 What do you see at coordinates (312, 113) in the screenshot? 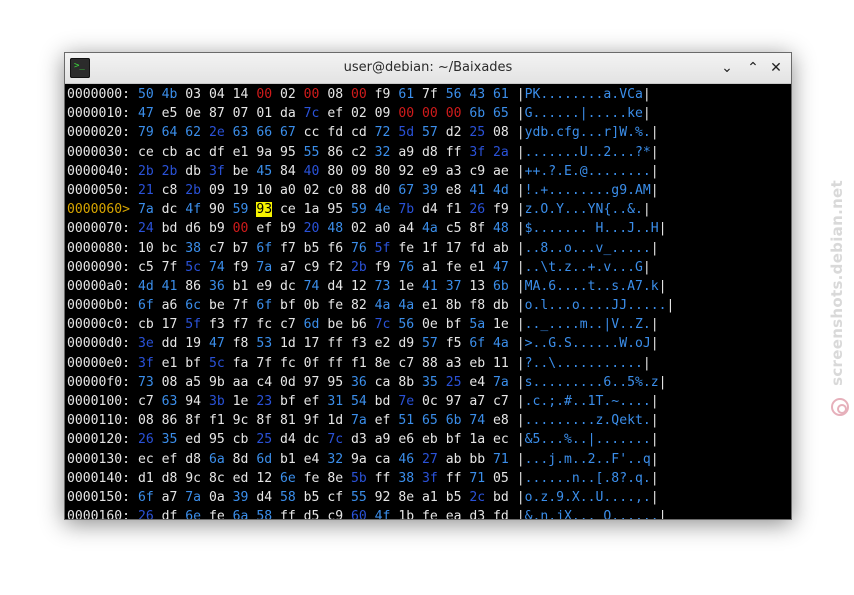
I see `hex-byte: 7c` at bounding box center [312, 113].